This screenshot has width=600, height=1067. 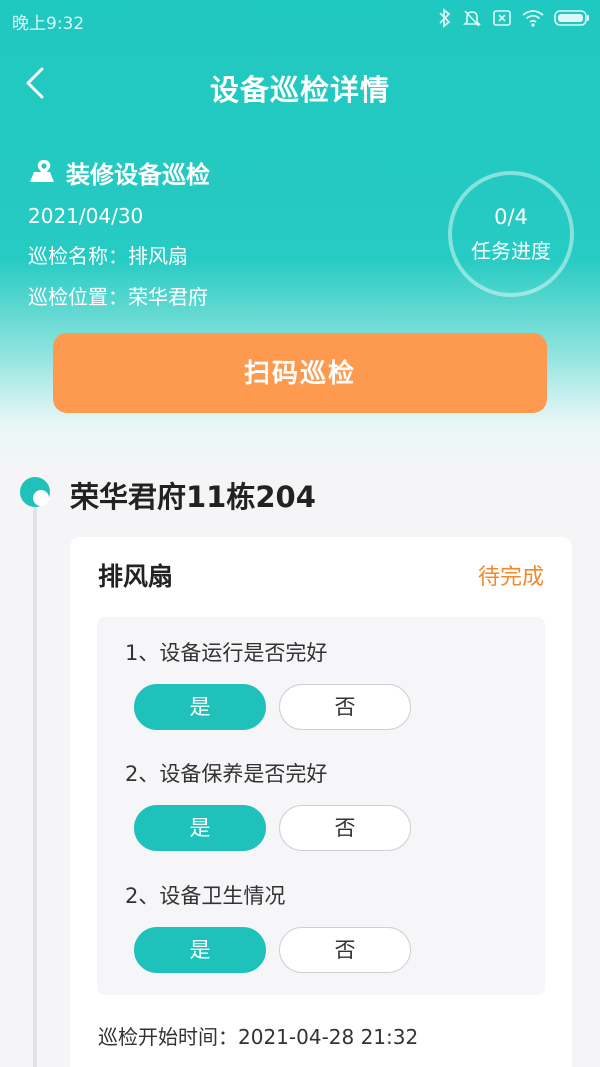 What do you see at coordinates (511, 251) in the screenshot?
I see `progress-label: 任务进度` at bounding box center [511, 251].